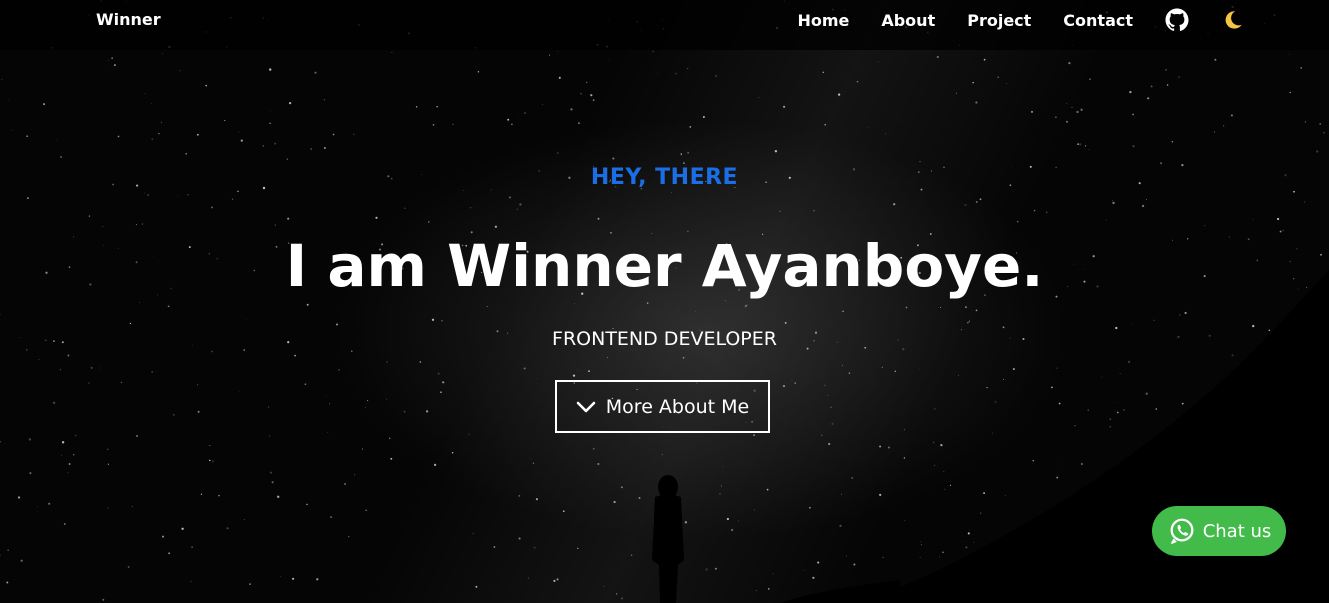 The height and width of the screenshot is (603, 1329). Describe the element at coordinates (668, 539) in the screenshot. I see `person-silhouette` at that location.